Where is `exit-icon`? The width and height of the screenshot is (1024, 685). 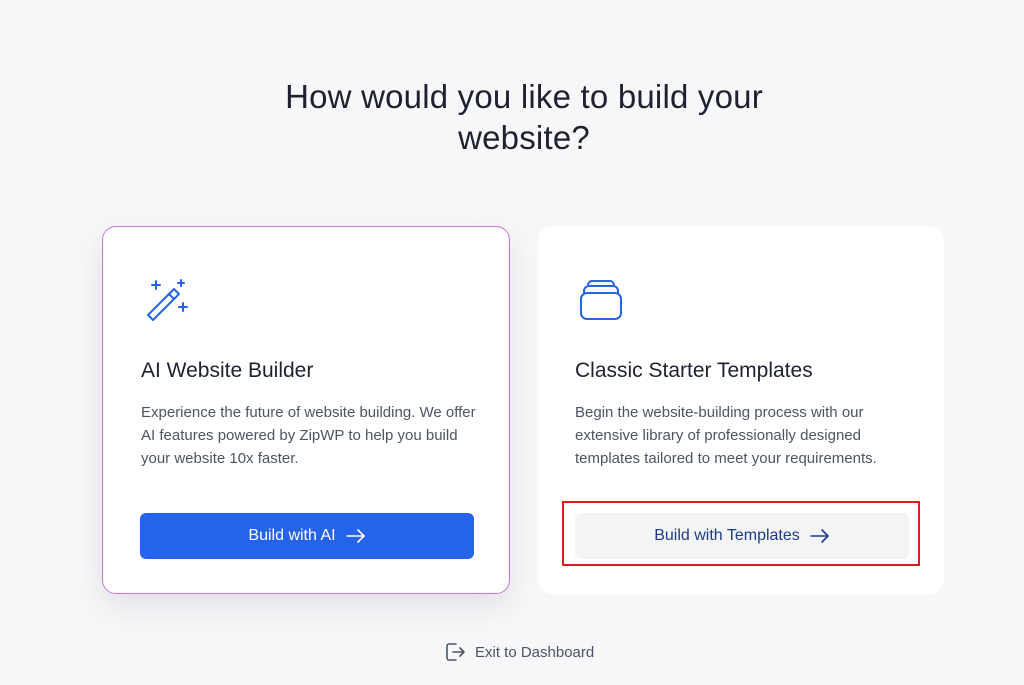
exit-icon is located at coordinates (455, 652).